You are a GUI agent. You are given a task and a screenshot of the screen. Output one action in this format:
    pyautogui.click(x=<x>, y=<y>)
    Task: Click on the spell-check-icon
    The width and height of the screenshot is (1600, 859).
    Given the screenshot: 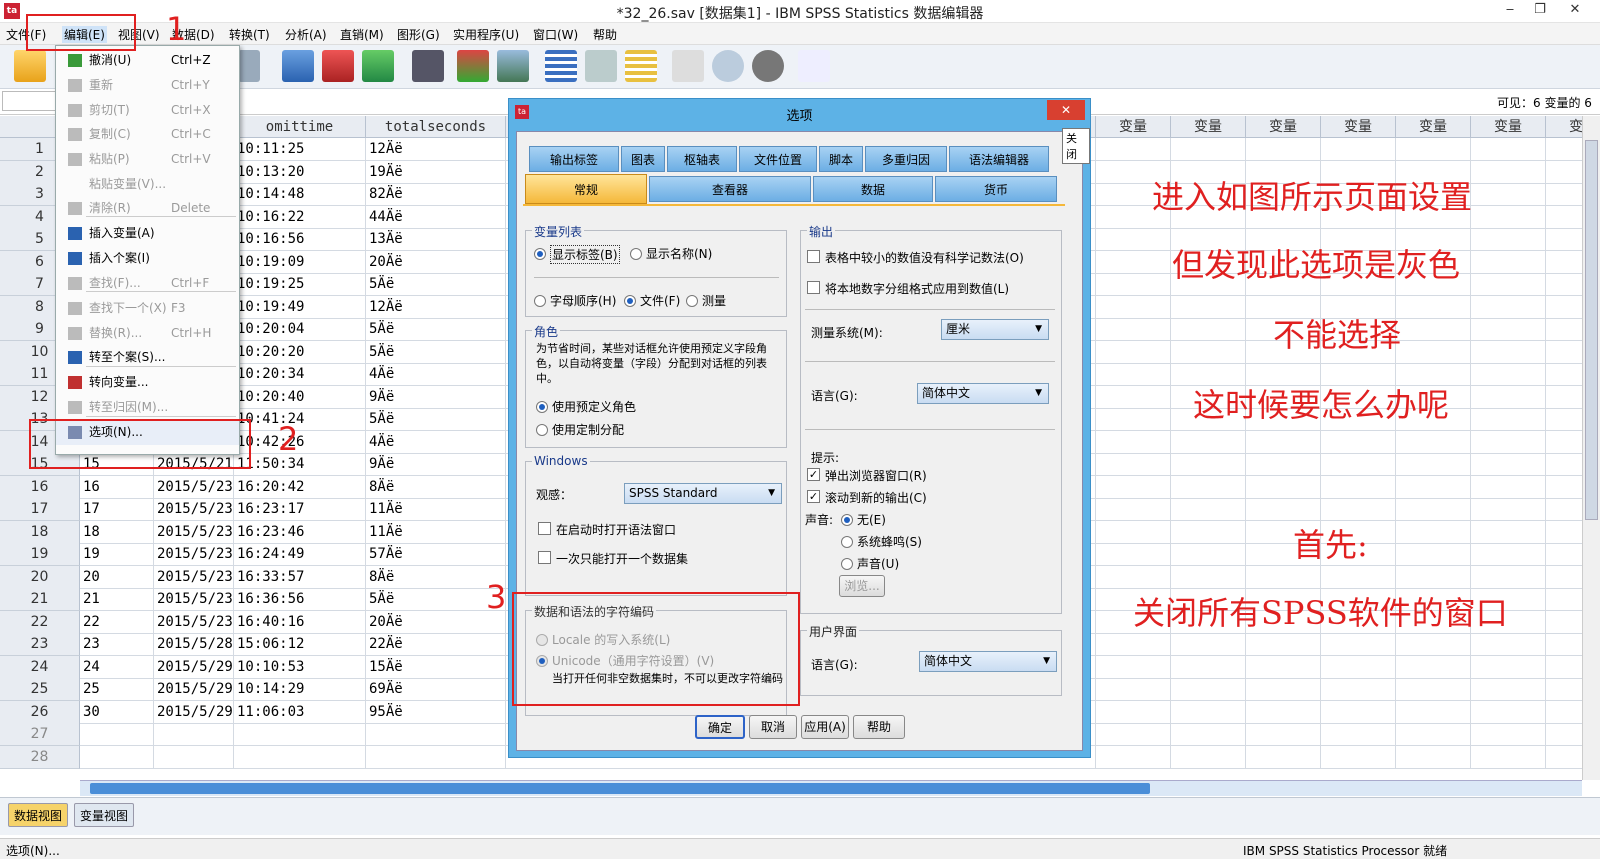 What is the action you would take?
    pyautogui.click(x=814, y=66)
    